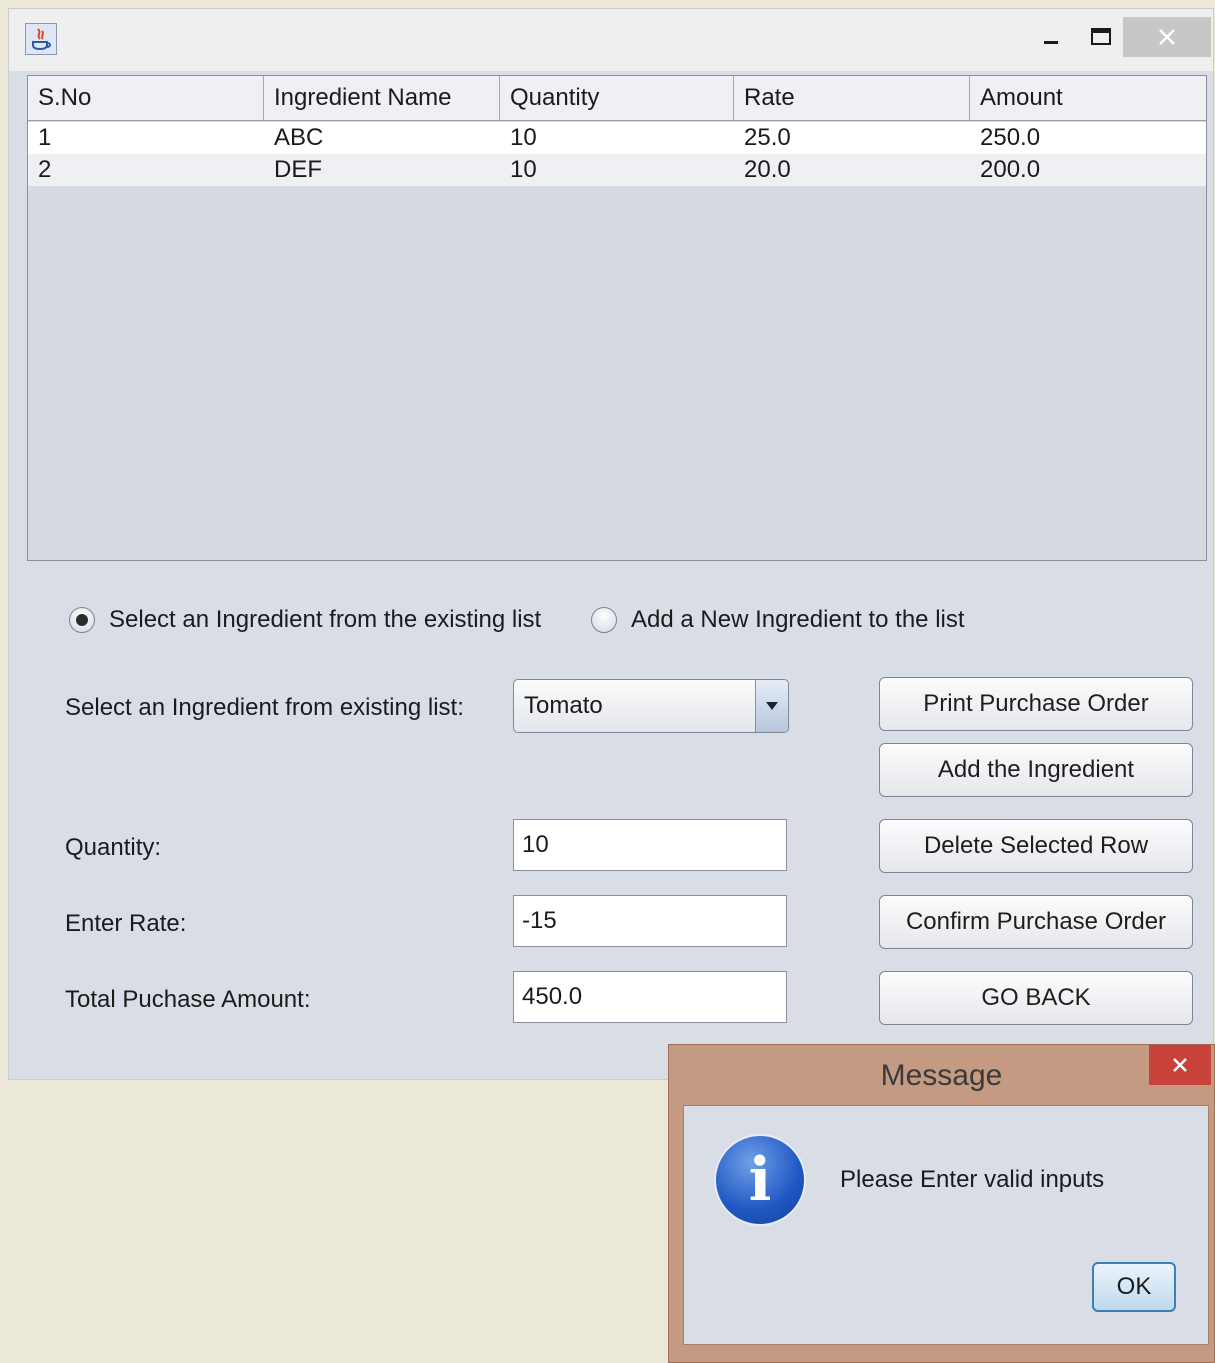 This screenshot has width=1215, height=1363. I want to click on message-dialog: Message i Please Enter valid inputs OK, so click(941, 1203).